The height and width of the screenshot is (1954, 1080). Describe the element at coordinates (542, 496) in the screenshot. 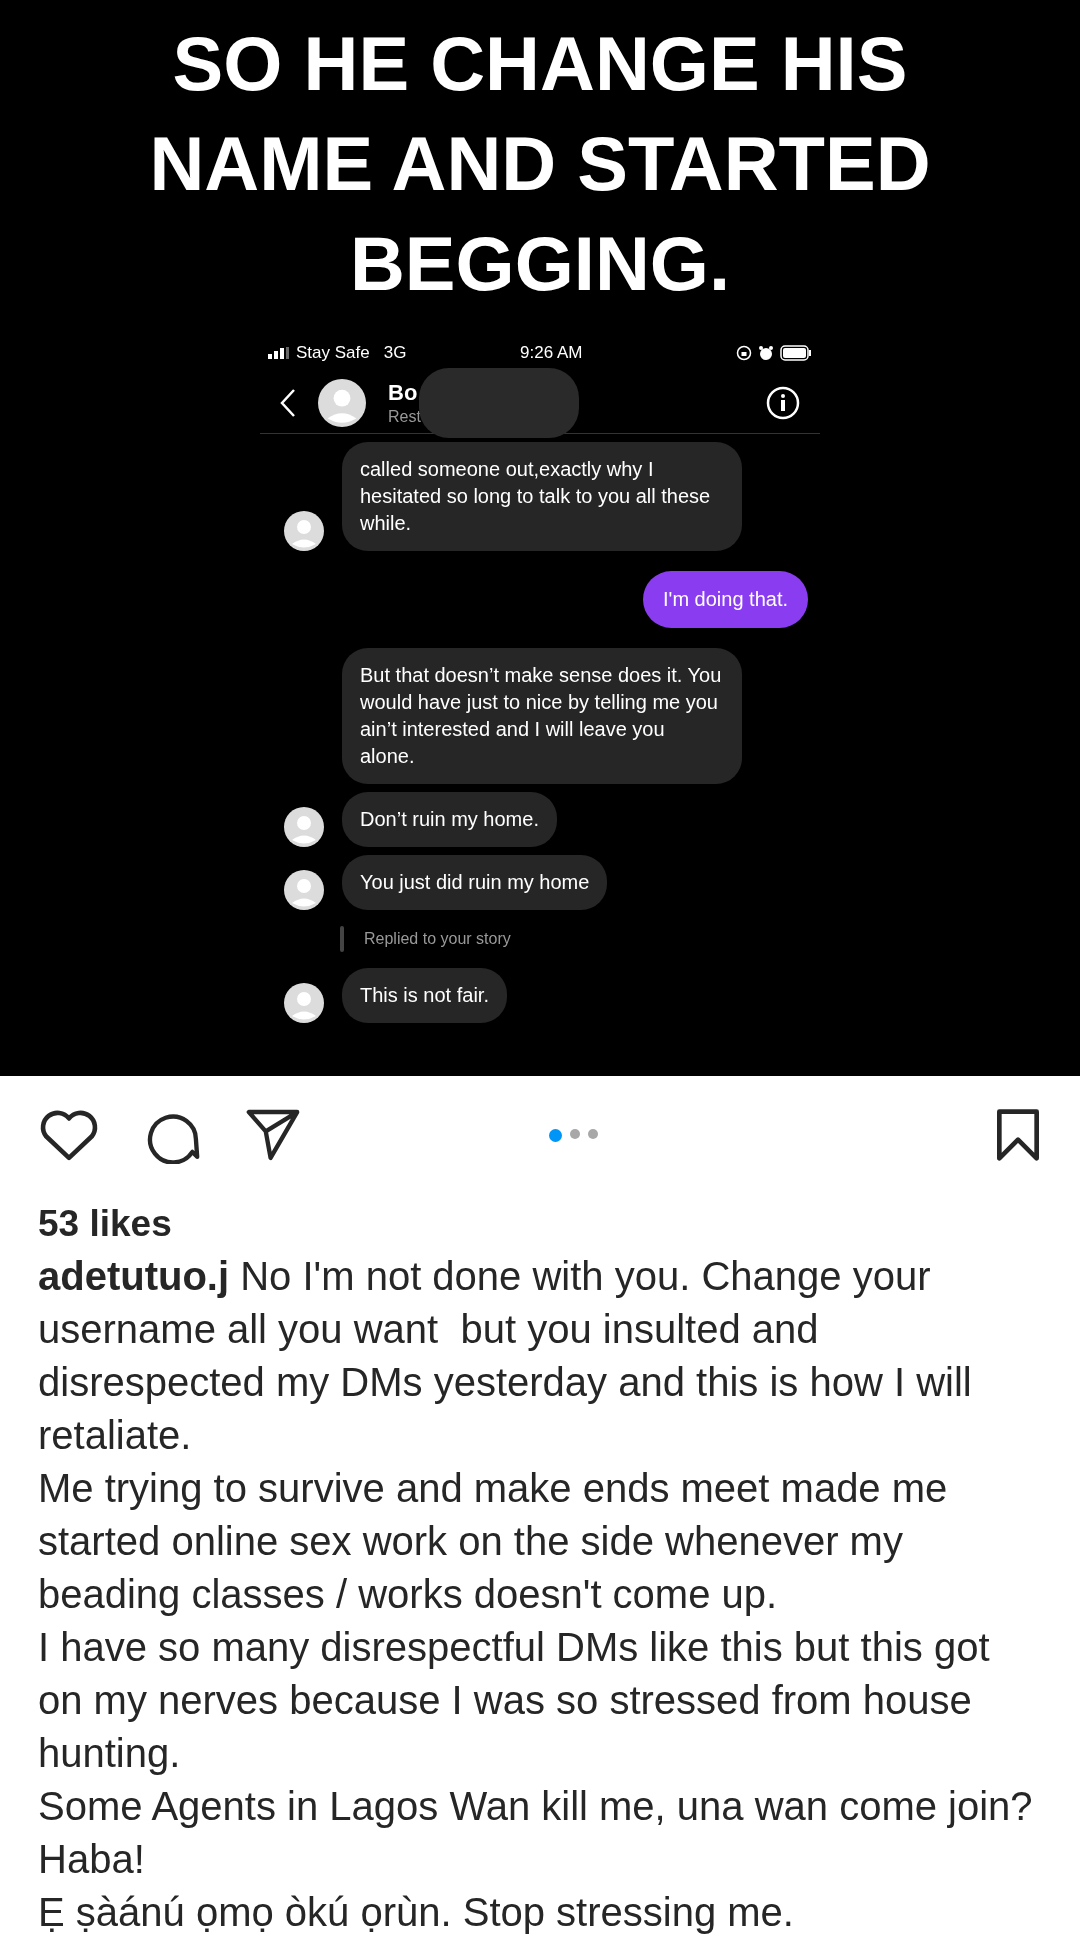

I see `message-bubble: called someone out,exactly why I hesitated so long to talk to you all these while.` at that location.